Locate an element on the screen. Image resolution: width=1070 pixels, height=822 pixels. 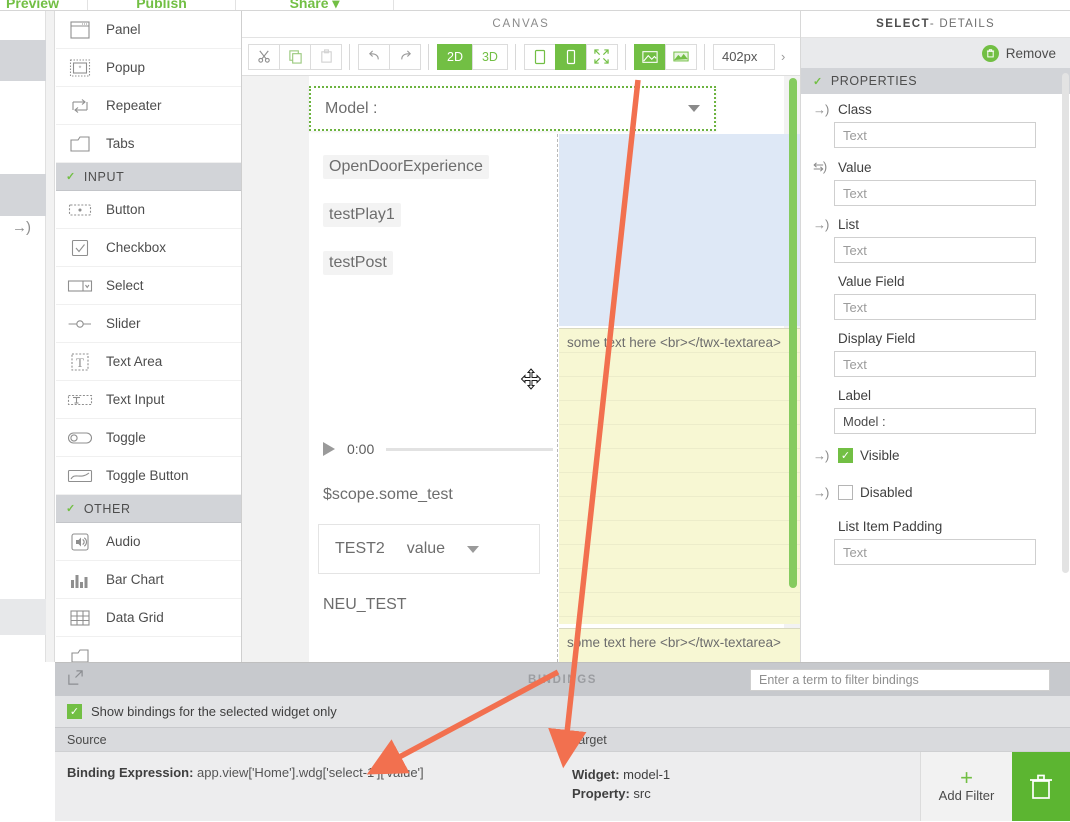
device-phone-icon is located at coordinates (570, 56).